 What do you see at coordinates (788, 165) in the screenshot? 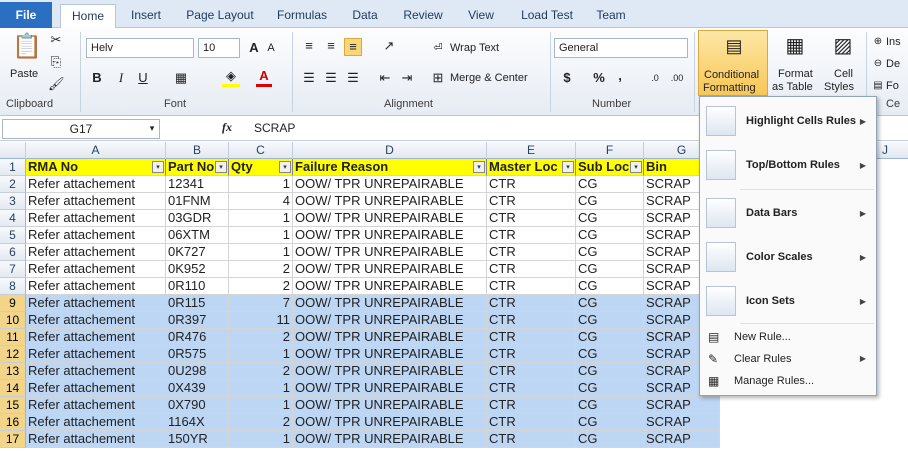
I see `menu-item-top-bottom-rules: Top/Bottom Rules ▶` at bounding box center [788, 165].